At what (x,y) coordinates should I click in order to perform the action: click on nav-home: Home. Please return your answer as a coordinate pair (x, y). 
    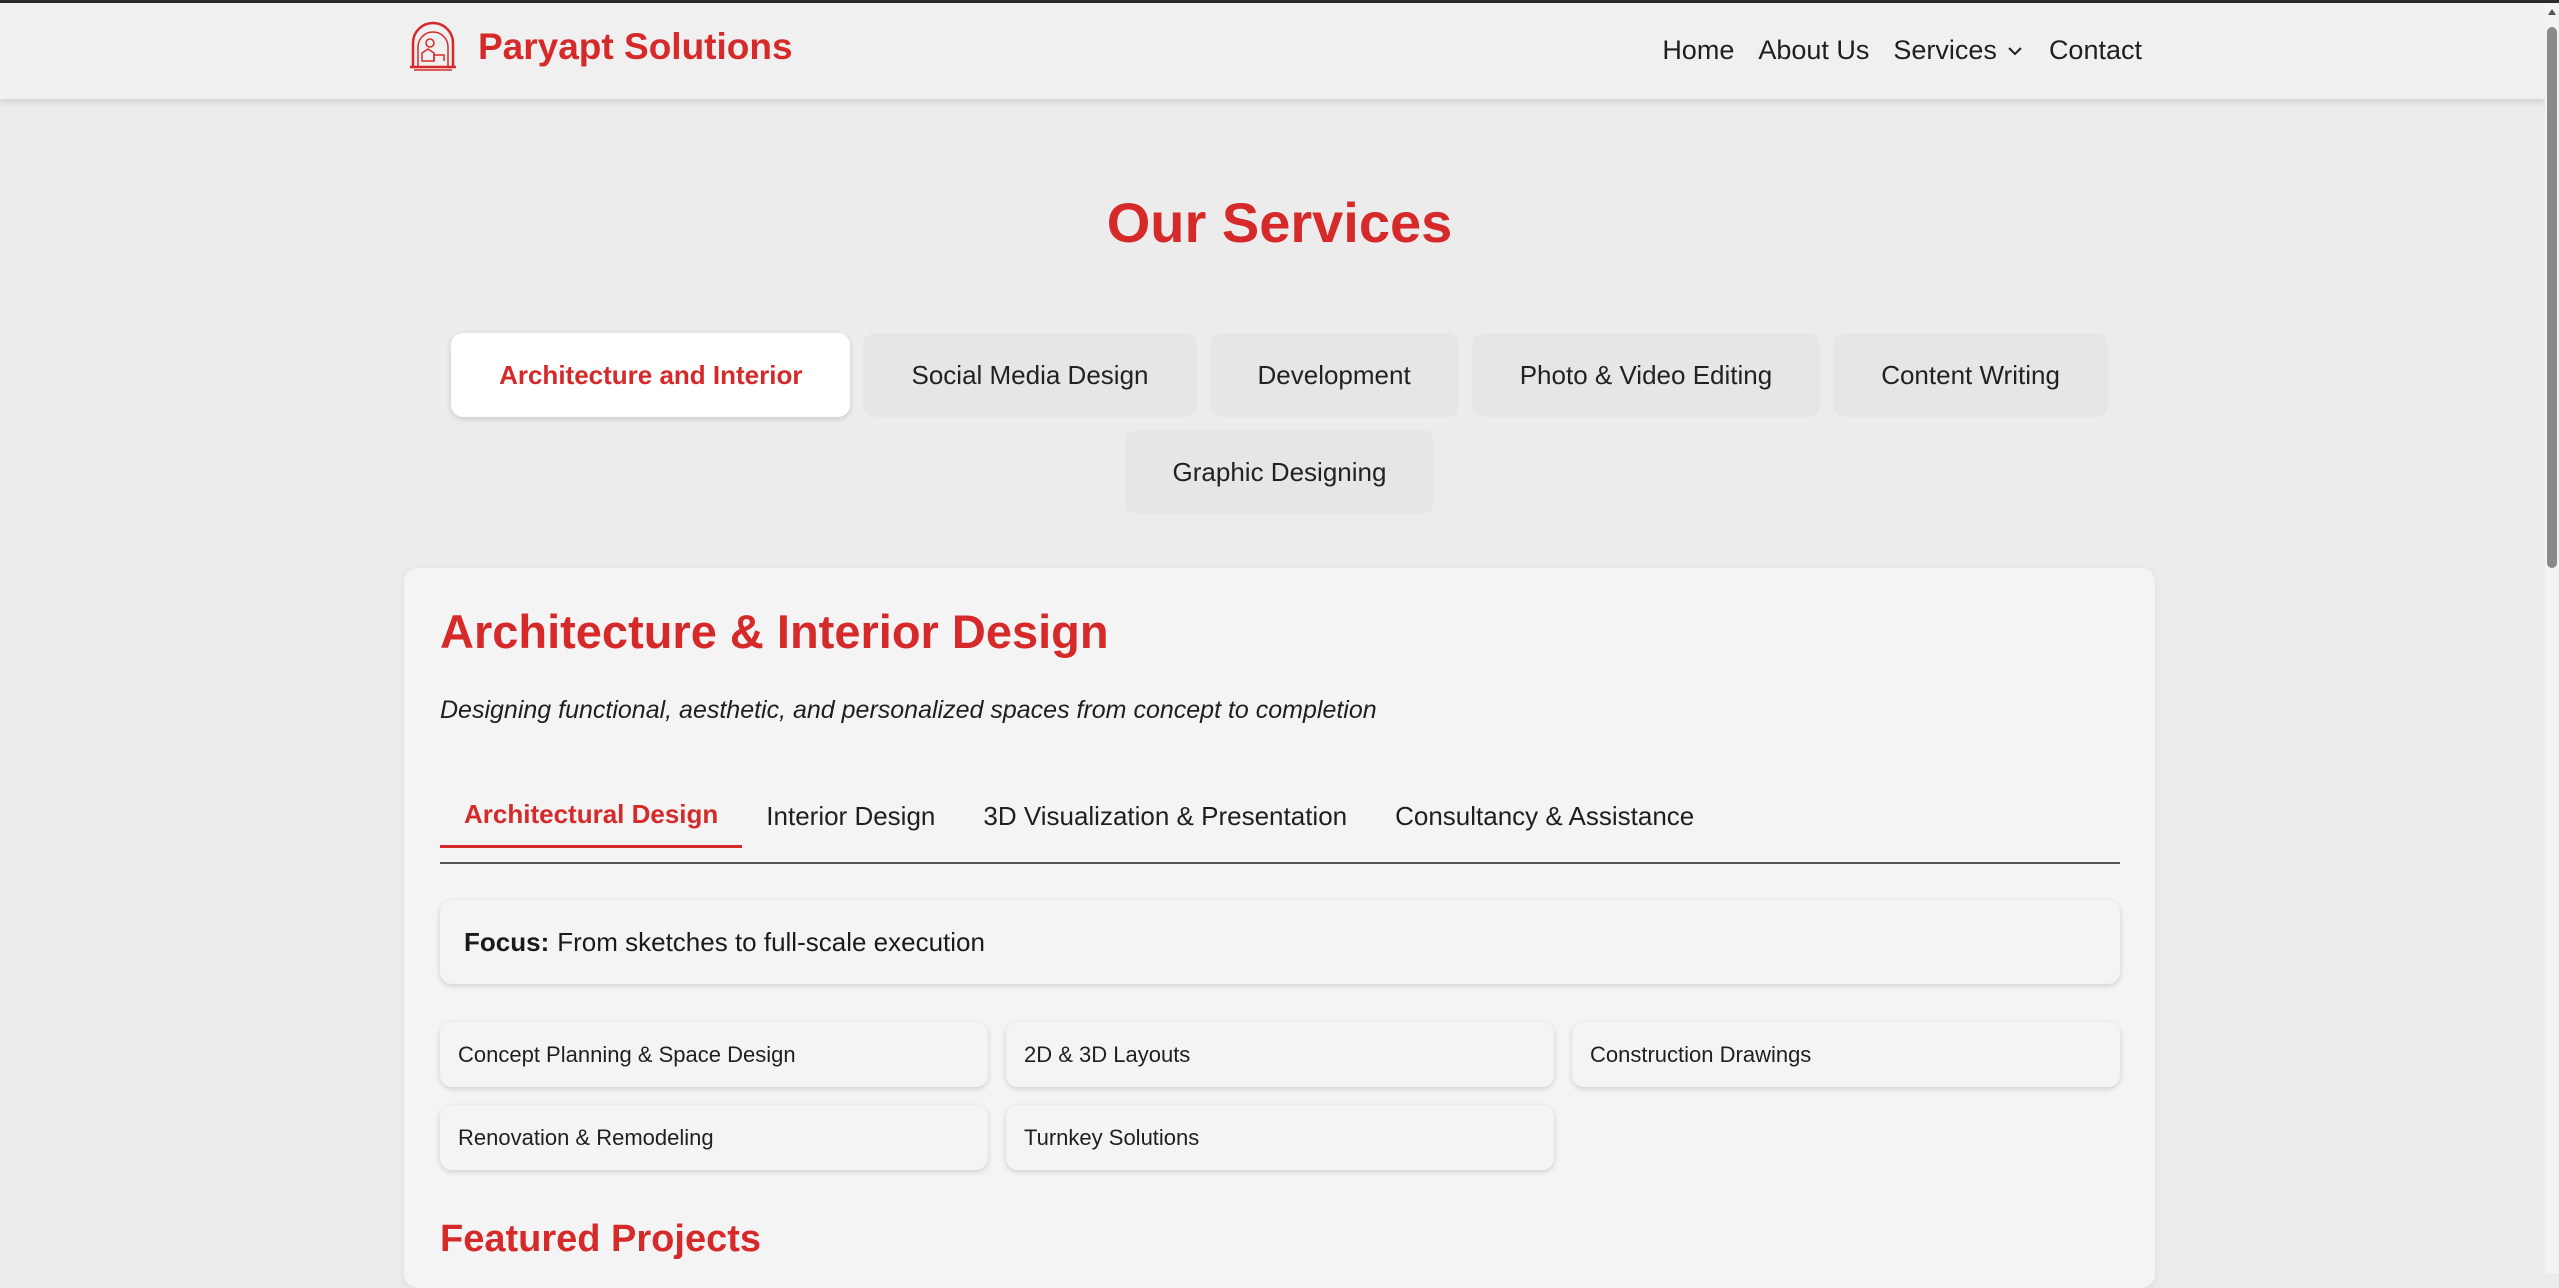
    Looking at the image, I should click on (1698, 50).